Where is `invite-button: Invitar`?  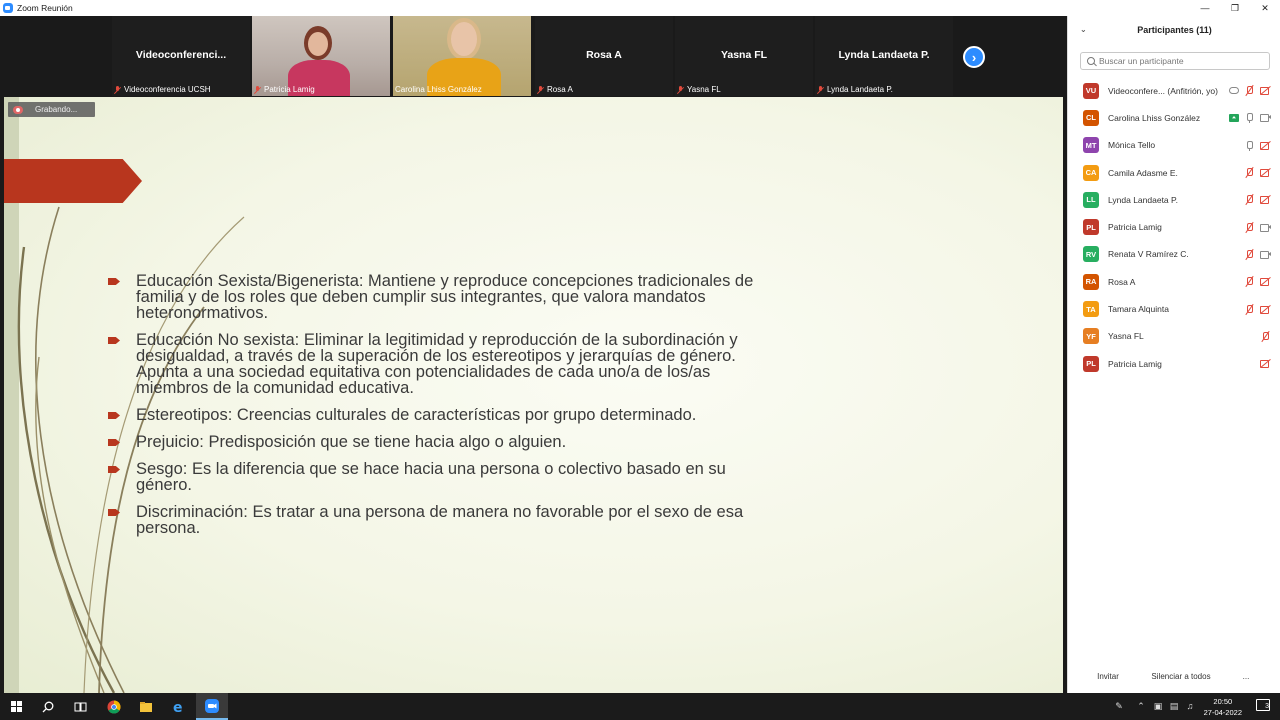 invite-button: Invitar is located at coordinates (1108, 676).